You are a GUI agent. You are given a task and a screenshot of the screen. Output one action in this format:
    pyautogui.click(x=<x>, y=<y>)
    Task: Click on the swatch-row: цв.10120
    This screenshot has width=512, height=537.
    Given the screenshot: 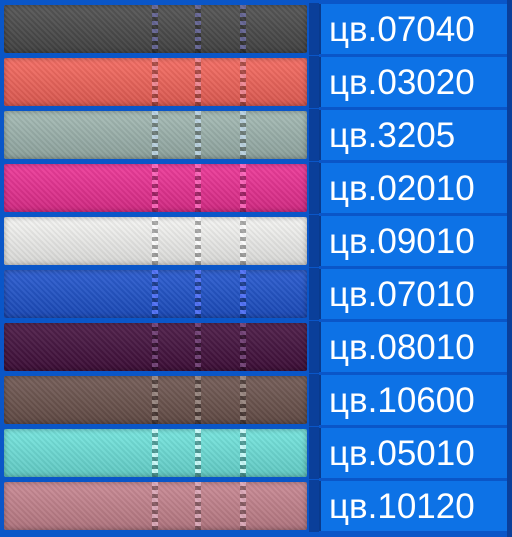 What is the action you would take?
    pyautogui.click(x=256, y=506)
    